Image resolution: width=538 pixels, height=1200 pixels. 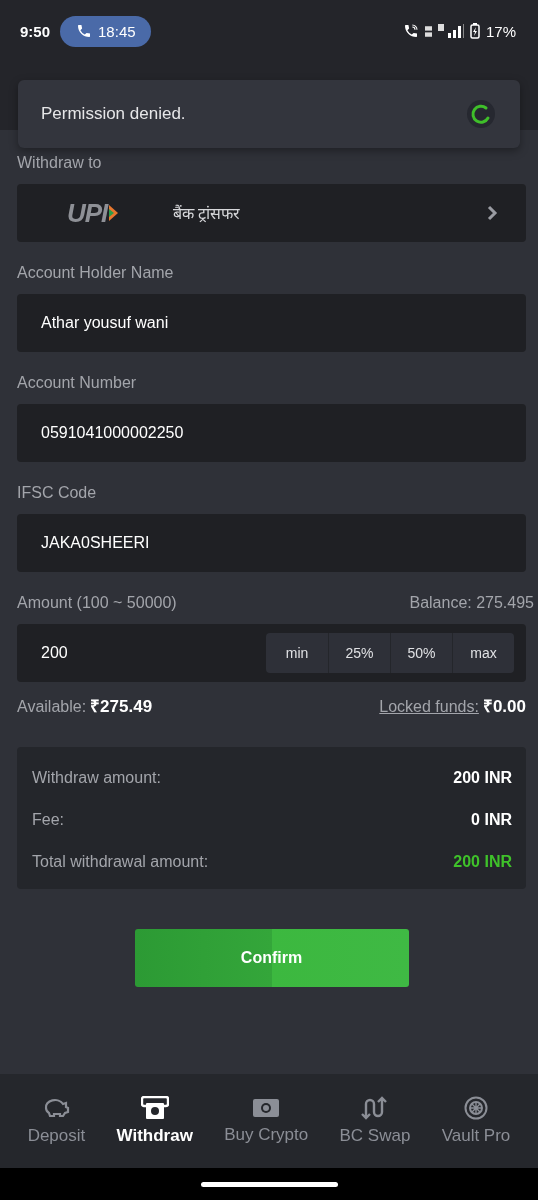 What do you see at coordinates (48, 820) in the screenshot?
I see `summary-label: Fee:` at bounding box center [48, 820].